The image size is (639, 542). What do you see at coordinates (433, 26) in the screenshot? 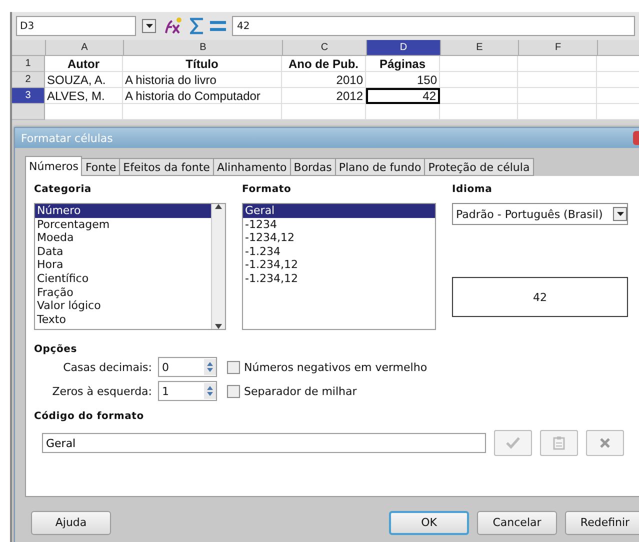
I see `formula-input: 42` at bounding box center [433, 26].